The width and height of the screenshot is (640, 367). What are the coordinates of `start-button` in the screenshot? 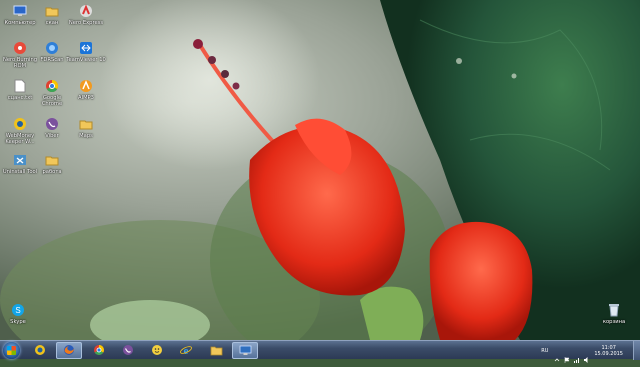 It's located at (11, 350).